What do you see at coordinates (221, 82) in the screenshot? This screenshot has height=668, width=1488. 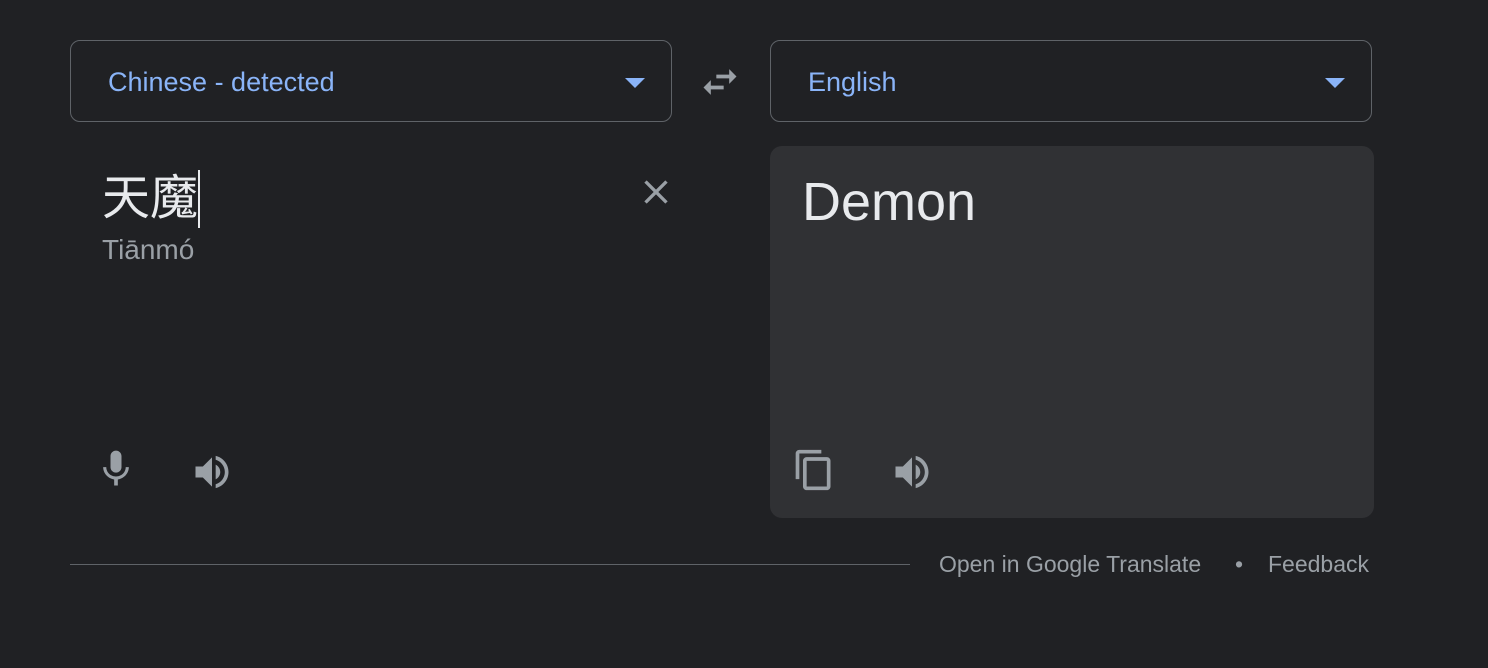 I see `source-language-label: Chinese - detected` at bounding box center [221, 82].